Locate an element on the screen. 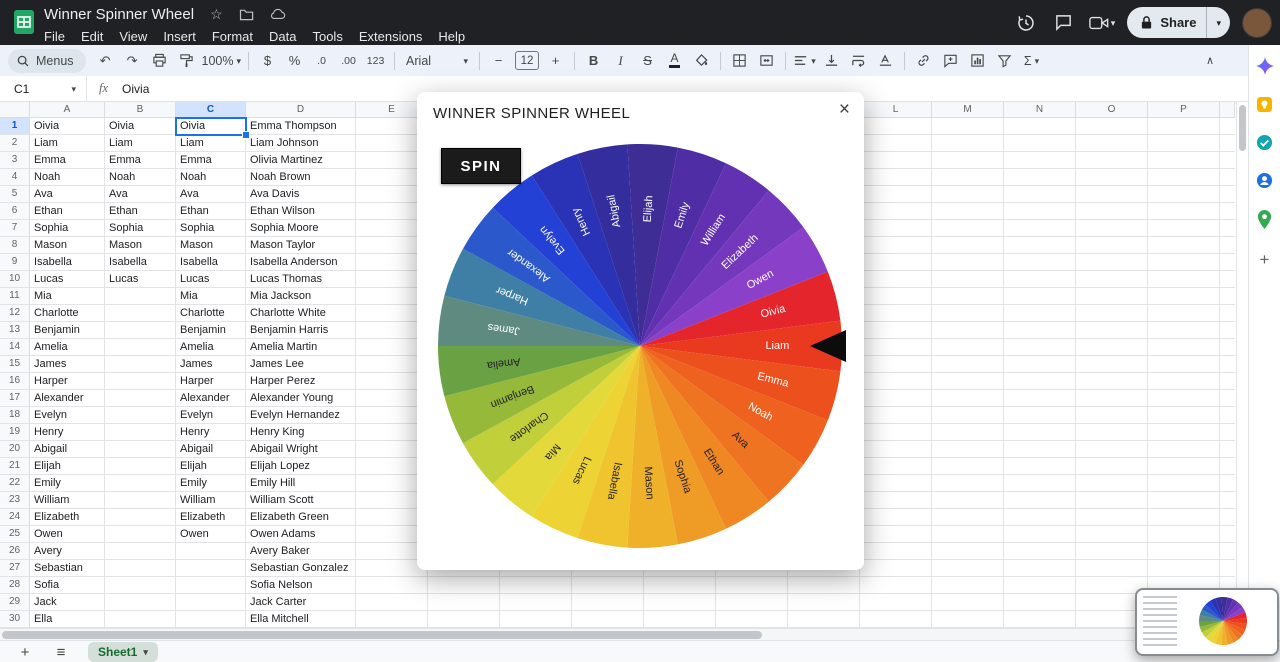  cell: Emma Thompson is located at coordinates (301, 126).